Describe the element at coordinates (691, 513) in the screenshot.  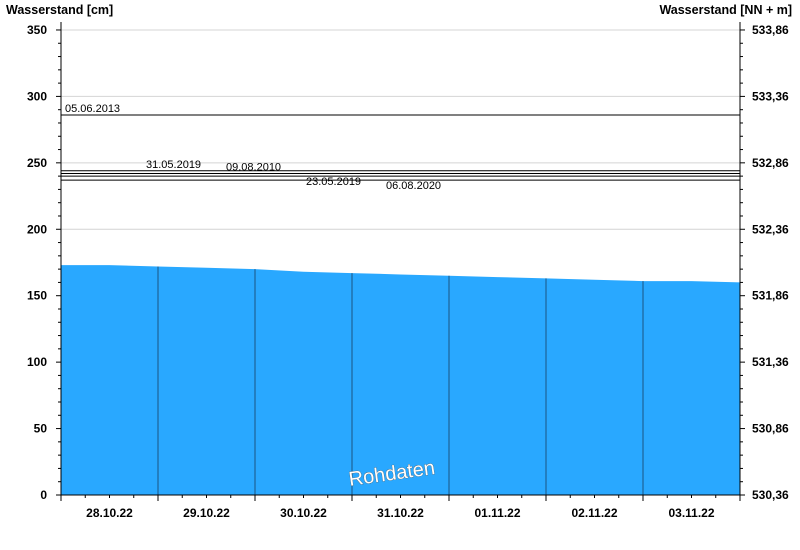
I see `x-tick-label-6: 03.11.22` at that location.